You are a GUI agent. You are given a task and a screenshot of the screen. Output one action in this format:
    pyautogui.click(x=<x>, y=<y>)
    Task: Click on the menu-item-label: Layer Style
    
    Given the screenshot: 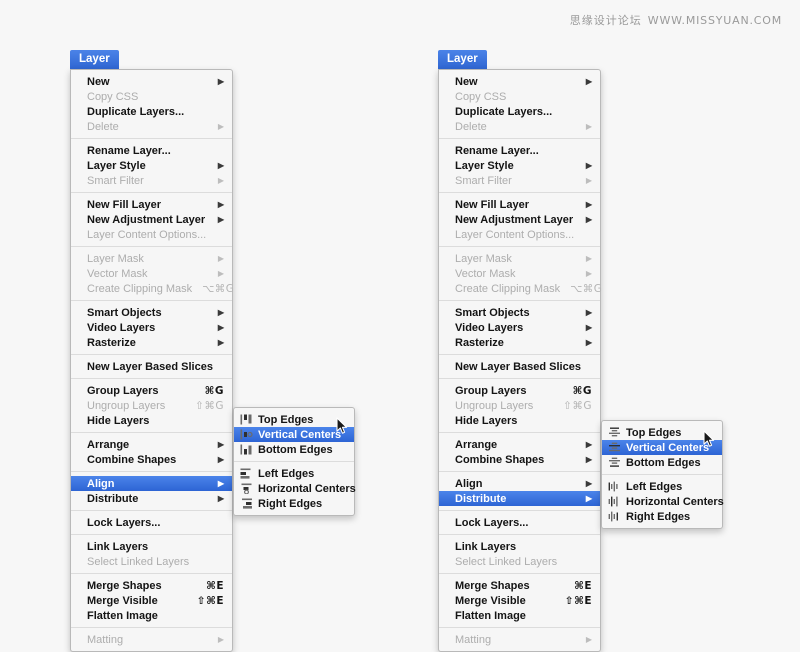 What is the action you would take?
    pyautogui.click(x=484, y=165)
    